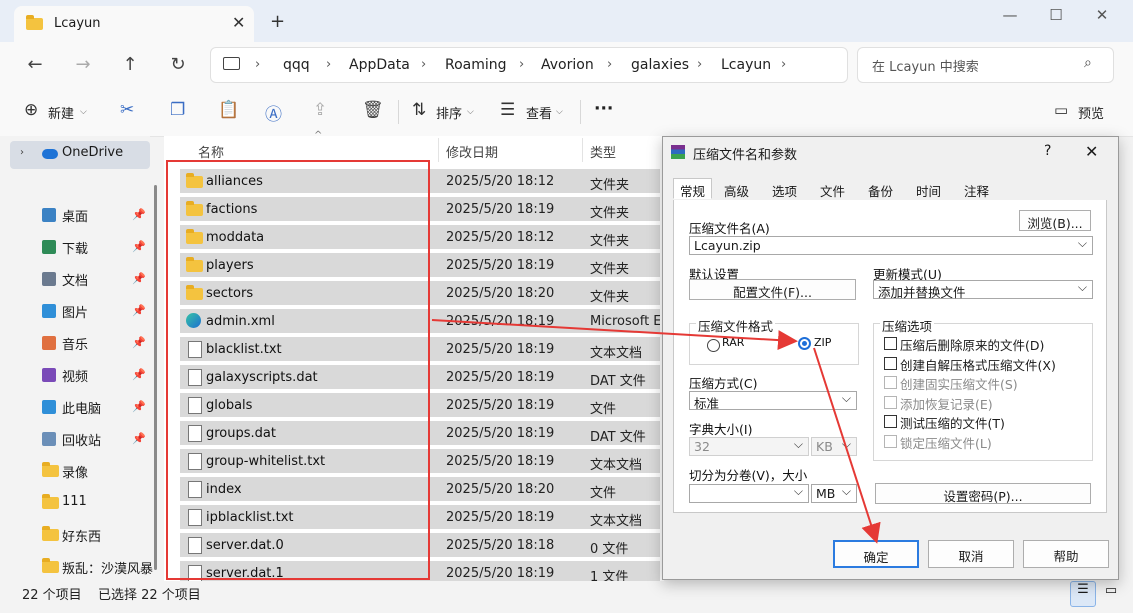  Describe the element at coordinates (656, 431) in the screenshot. I see `annotation-arrows` at that location.